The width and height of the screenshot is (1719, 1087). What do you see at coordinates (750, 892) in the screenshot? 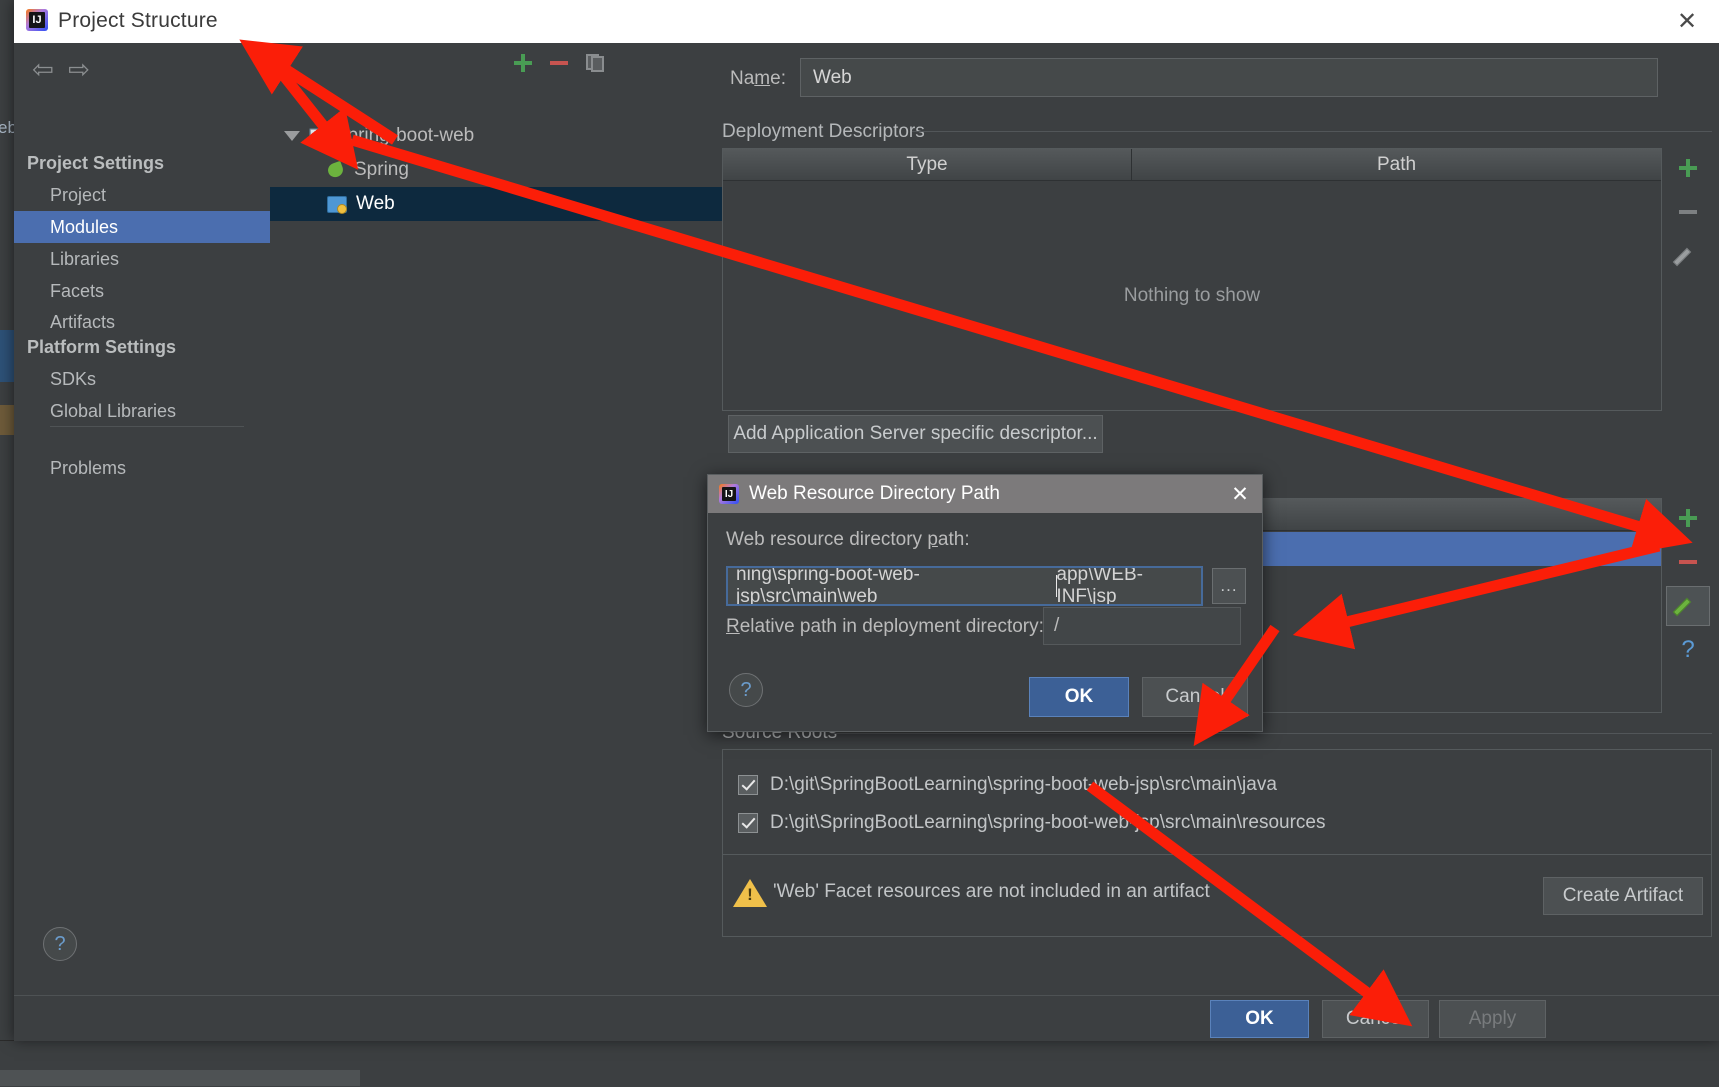
I see `warning-icon: !` at bounding box center [750, 892].